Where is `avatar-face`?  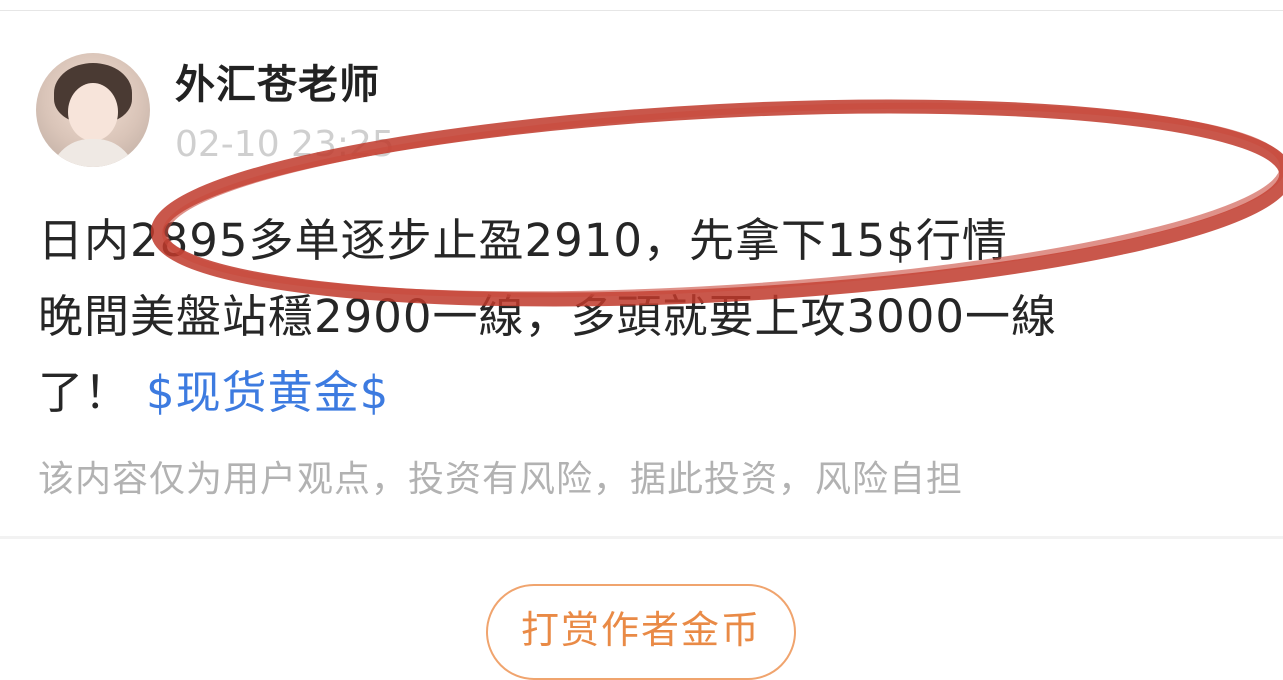 avatar-face is located at coordinates (93, 112).